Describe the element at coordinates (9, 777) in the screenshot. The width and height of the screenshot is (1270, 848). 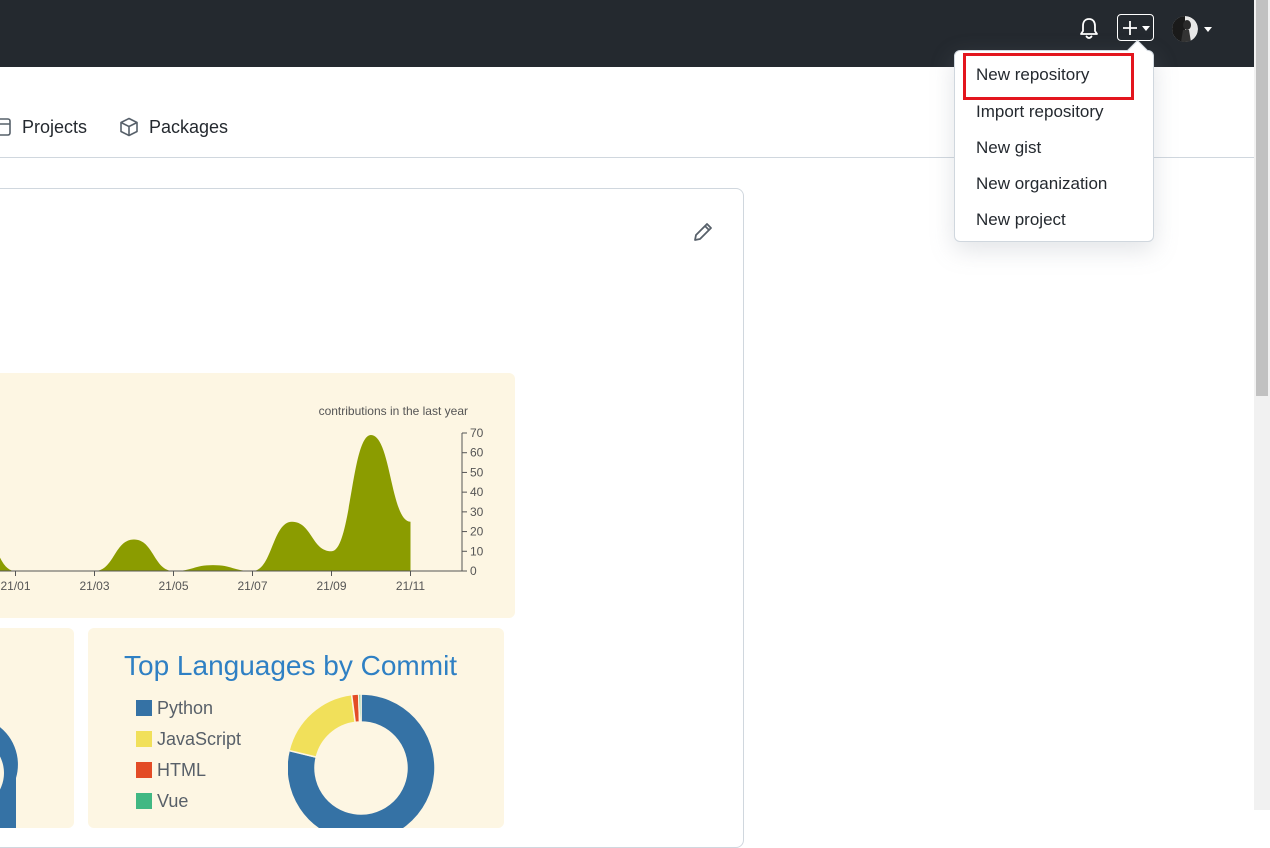
I see `partial-donut` at that location.